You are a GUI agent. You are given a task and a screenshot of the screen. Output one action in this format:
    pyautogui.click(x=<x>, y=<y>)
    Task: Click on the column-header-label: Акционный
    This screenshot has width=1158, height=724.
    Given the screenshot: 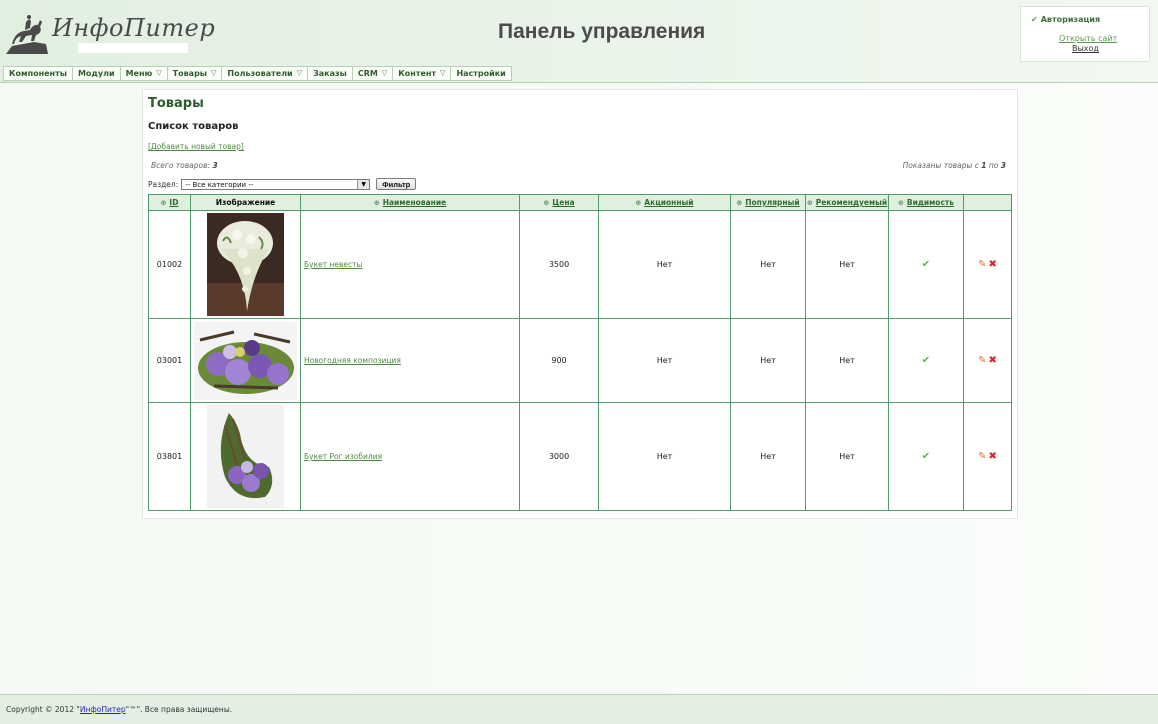 What is the action you would take?
    pyautogui.click(x=669, y=202)
    